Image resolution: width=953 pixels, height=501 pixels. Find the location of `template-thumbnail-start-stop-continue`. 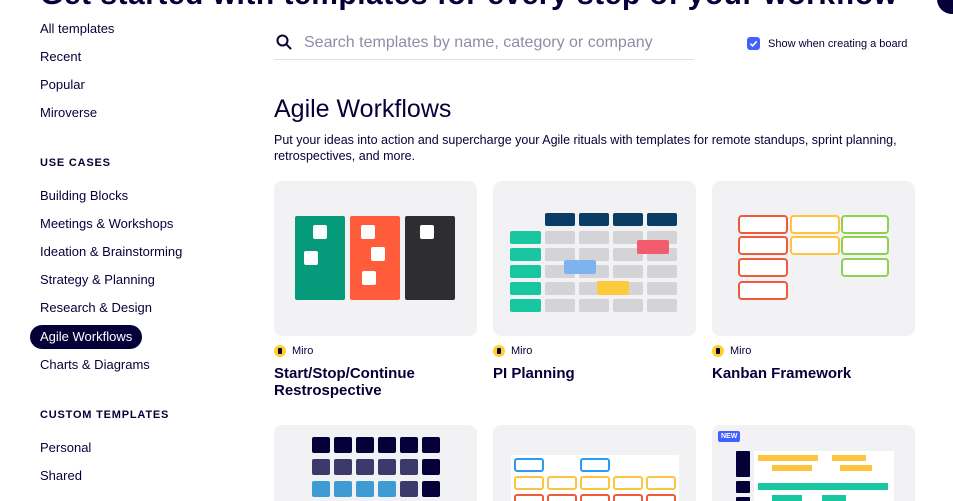

template-thumbnail-start-stop-continue is located at coordinates (375, 258).